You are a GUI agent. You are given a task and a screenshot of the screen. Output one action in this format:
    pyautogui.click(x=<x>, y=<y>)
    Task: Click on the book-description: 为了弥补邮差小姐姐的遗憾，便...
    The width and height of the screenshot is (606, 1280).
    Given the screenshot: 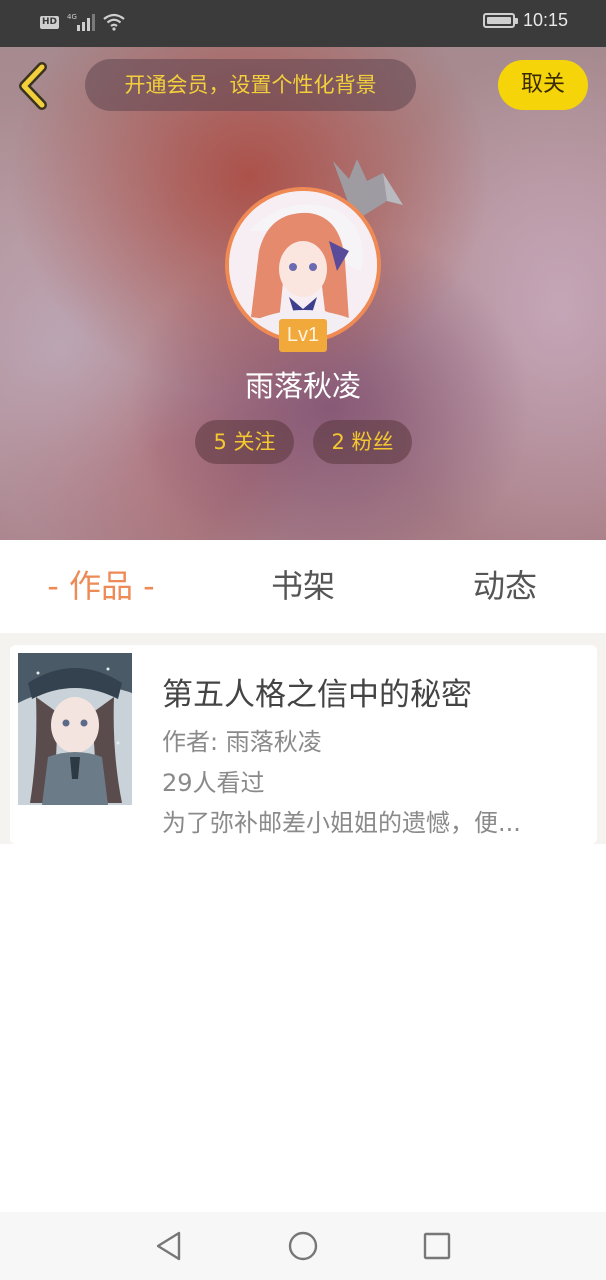 What is the action you would take?
    pyautogui.click(x=341, y=823)
    